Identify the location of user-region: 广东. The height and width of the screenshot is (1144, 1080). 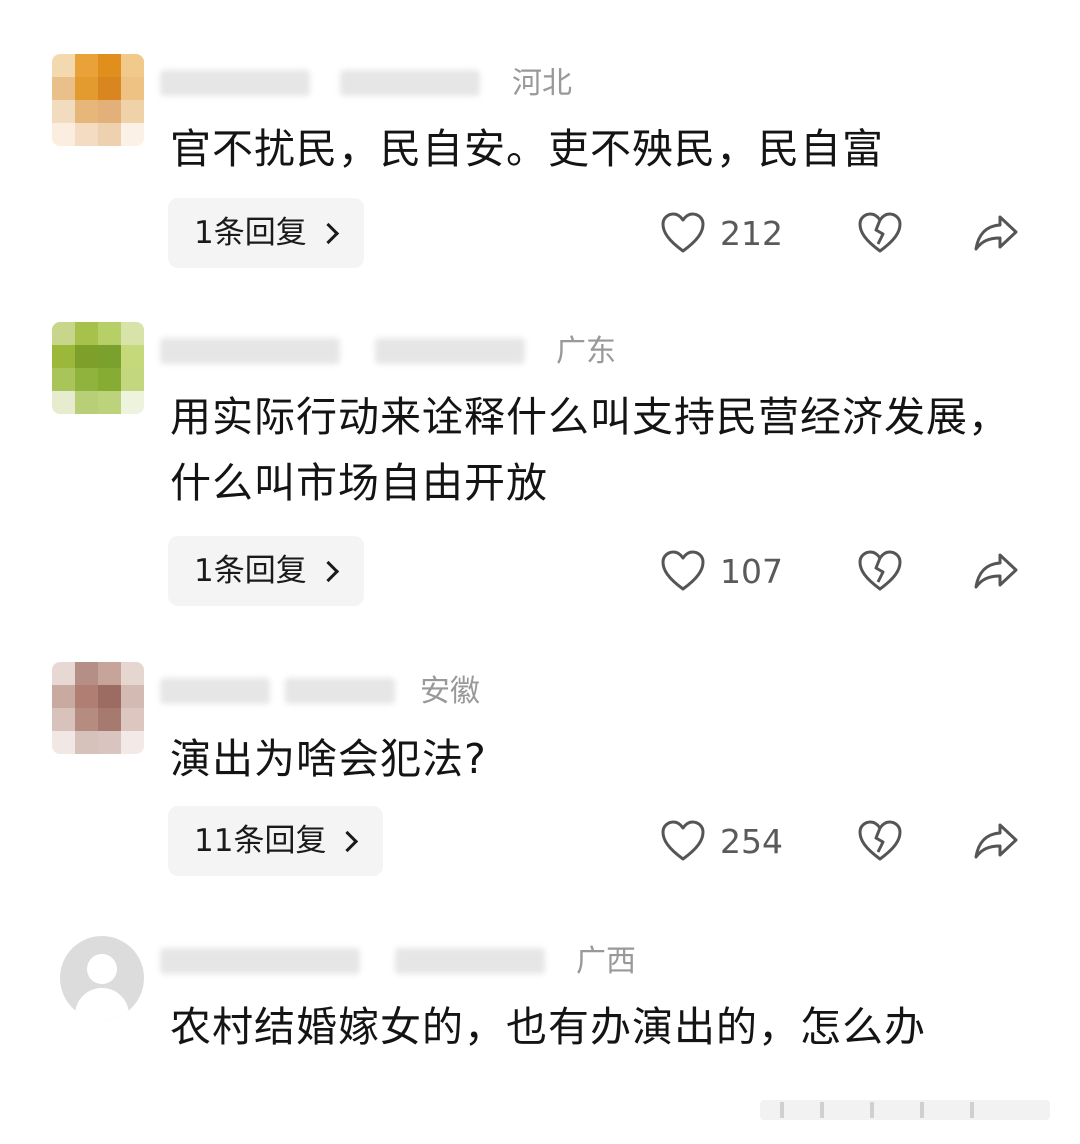
(586, 351).